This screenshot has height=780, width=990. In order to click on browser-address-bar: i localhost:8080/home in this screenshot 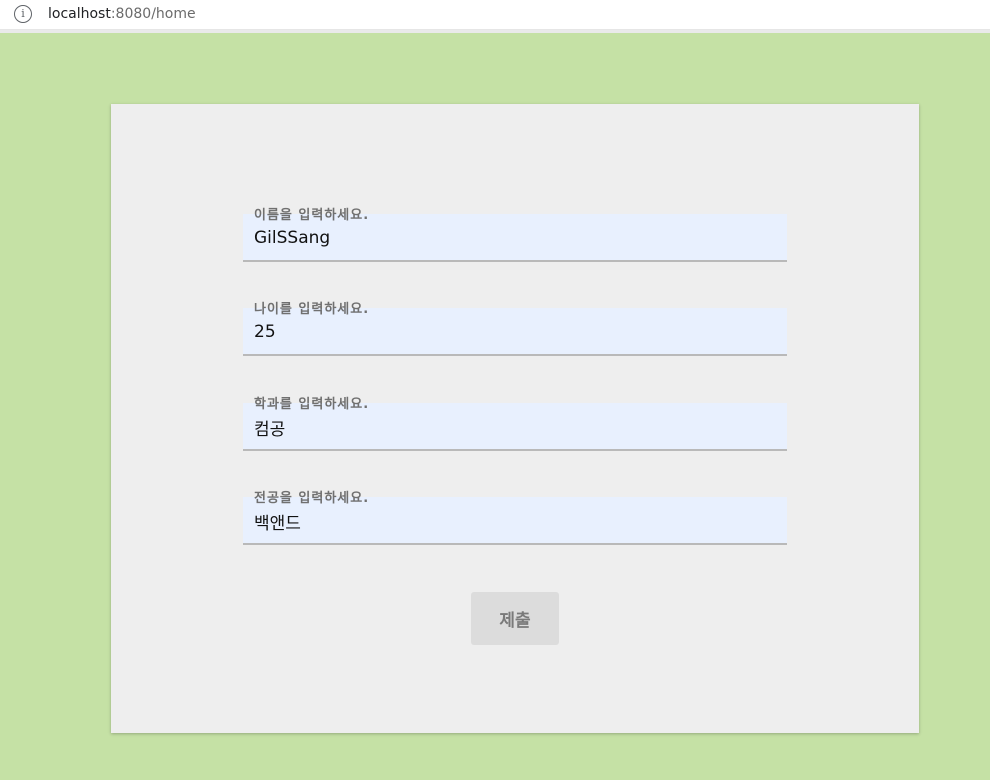, I will do `click(495, 15)`.